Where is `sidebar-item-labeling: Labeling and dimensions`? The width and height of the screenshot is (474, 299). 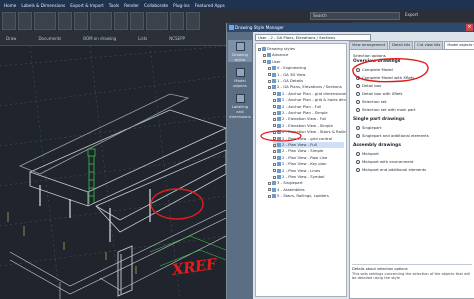 sidebar-item-labeling: Labeling and dimensions is located at coordinates (240, 105).